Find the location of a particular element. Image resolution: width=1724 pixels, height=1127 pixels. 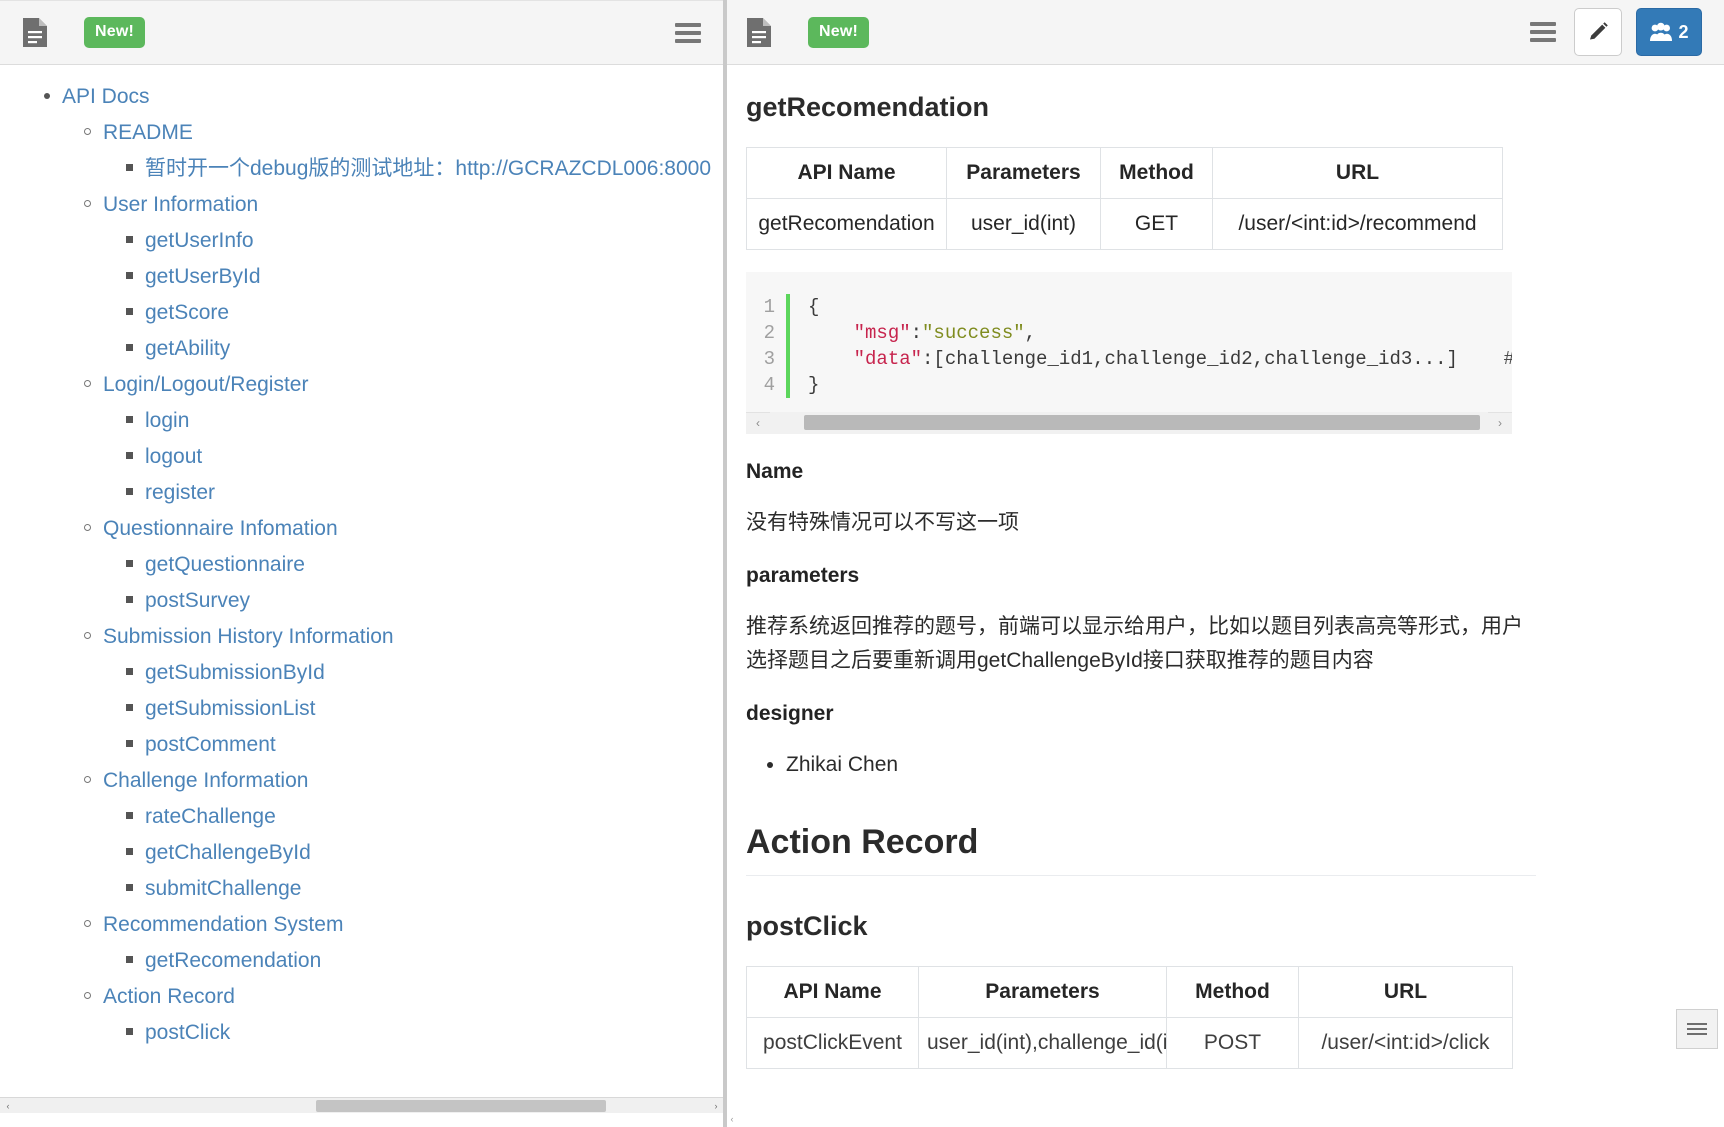

code-line: 2 "msg":"success", is located at coordinates (1129, 332).